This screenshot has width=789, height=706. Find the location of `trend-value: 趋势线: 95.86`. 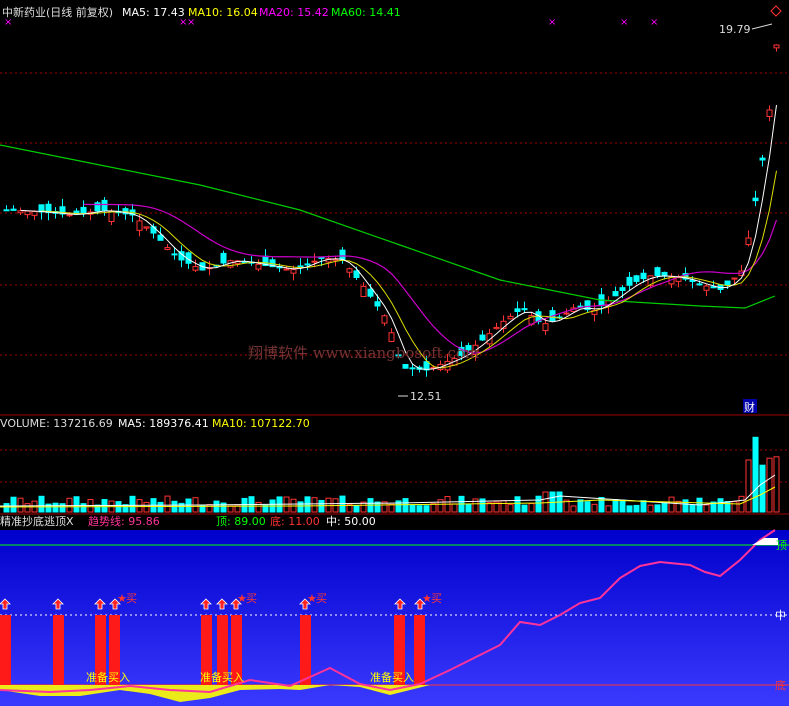

trend-value: 趋势线: 95.86 is located at coordinates (124, 521).